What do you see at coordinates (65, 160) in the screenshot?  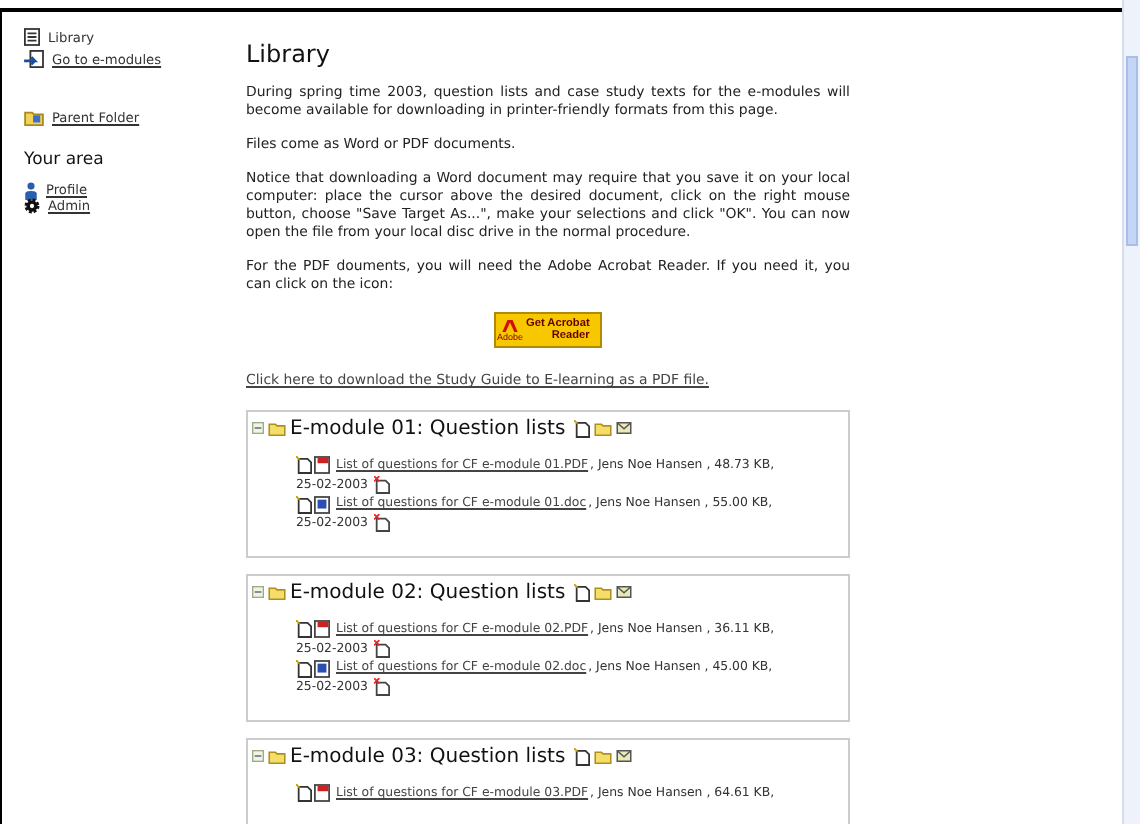 I see `section-heading: Your area` at bounding box center [65, 160].